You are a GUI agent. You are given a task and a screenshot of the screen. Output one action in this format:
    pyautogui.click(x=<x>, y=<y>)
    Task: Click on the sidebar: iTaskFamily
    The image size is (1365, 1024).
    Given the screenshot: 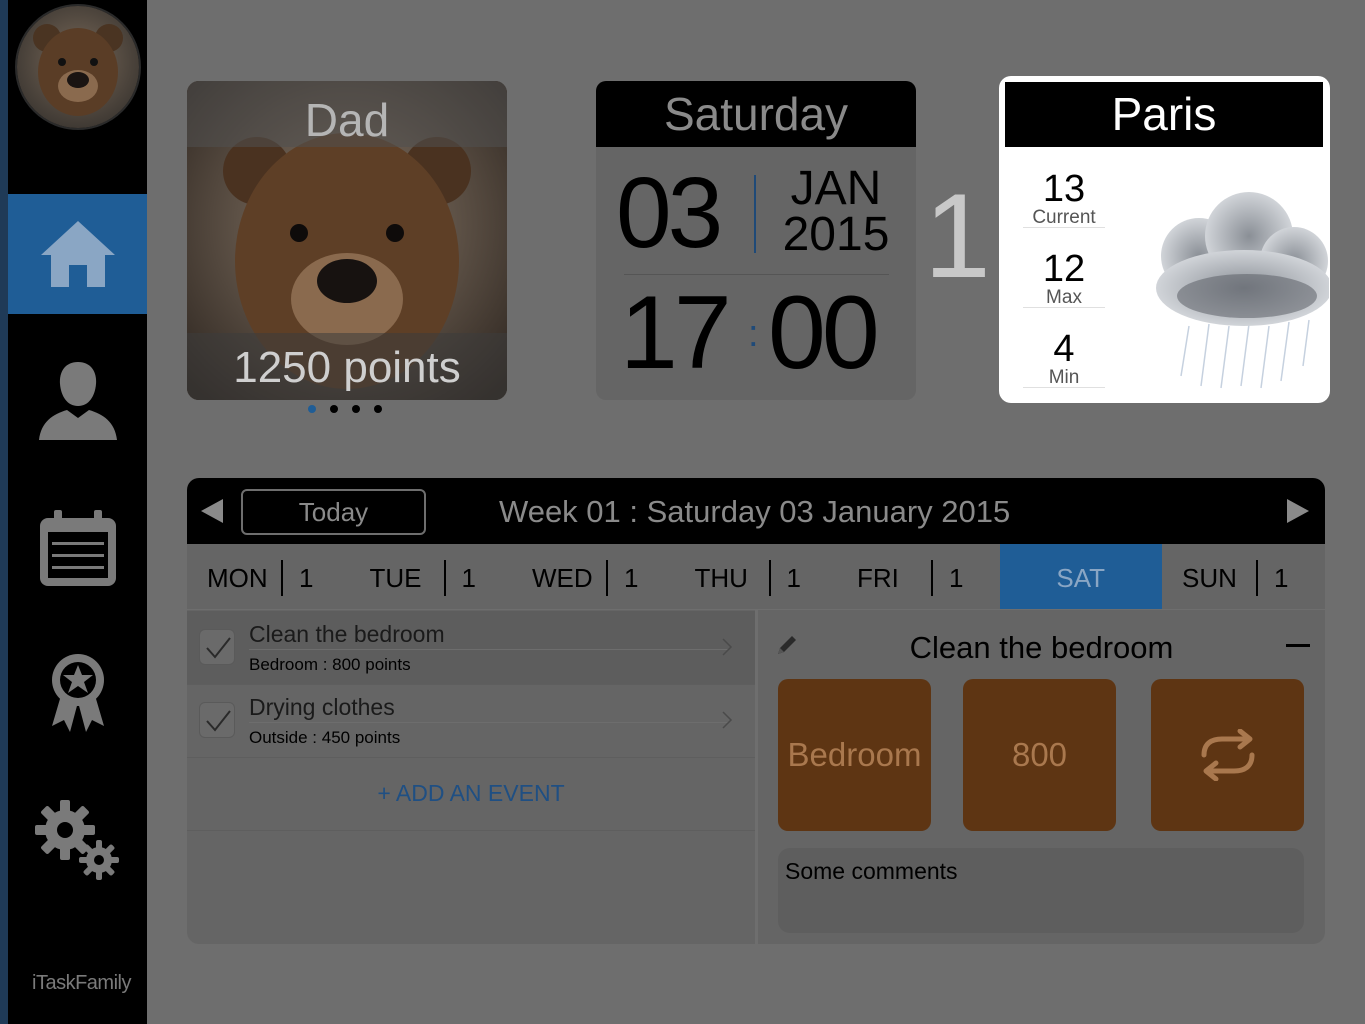 What is the action you would take?
    pyautogui.click(x=73, y=512)
    